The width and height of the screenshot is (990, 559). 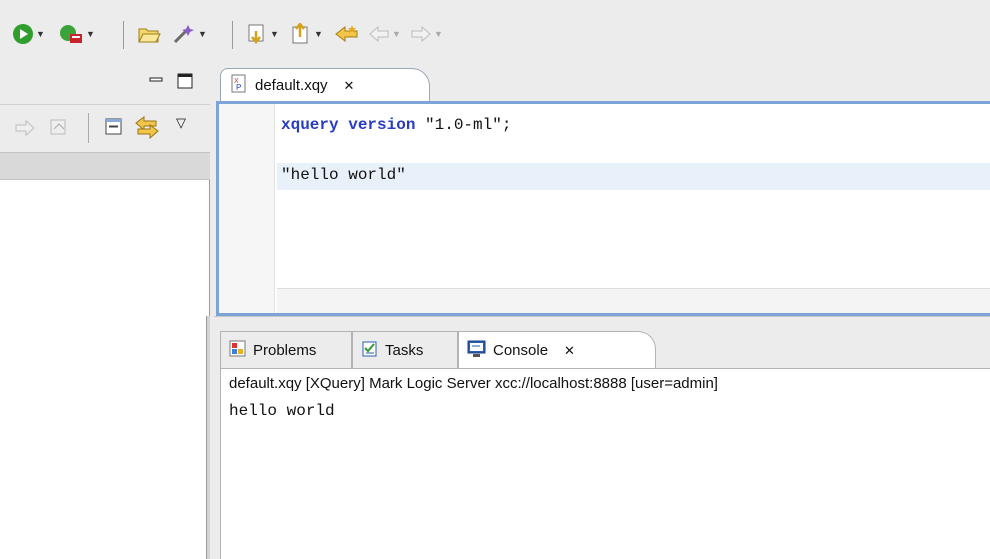 What do you see at coordinates (301, 34) in the screenshot?
I see `prev-annotation-icon` at bounding box center [301, 34].